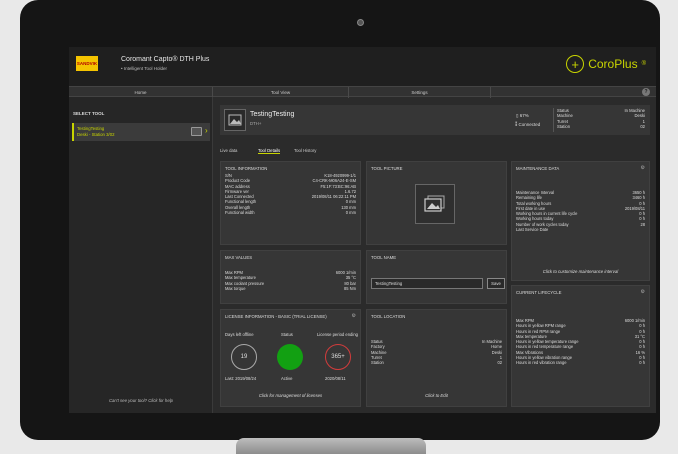  Describe the element at coordinates (335, 378) in the screenshot. I see `license-period-date: 2020/08/11` at that location.